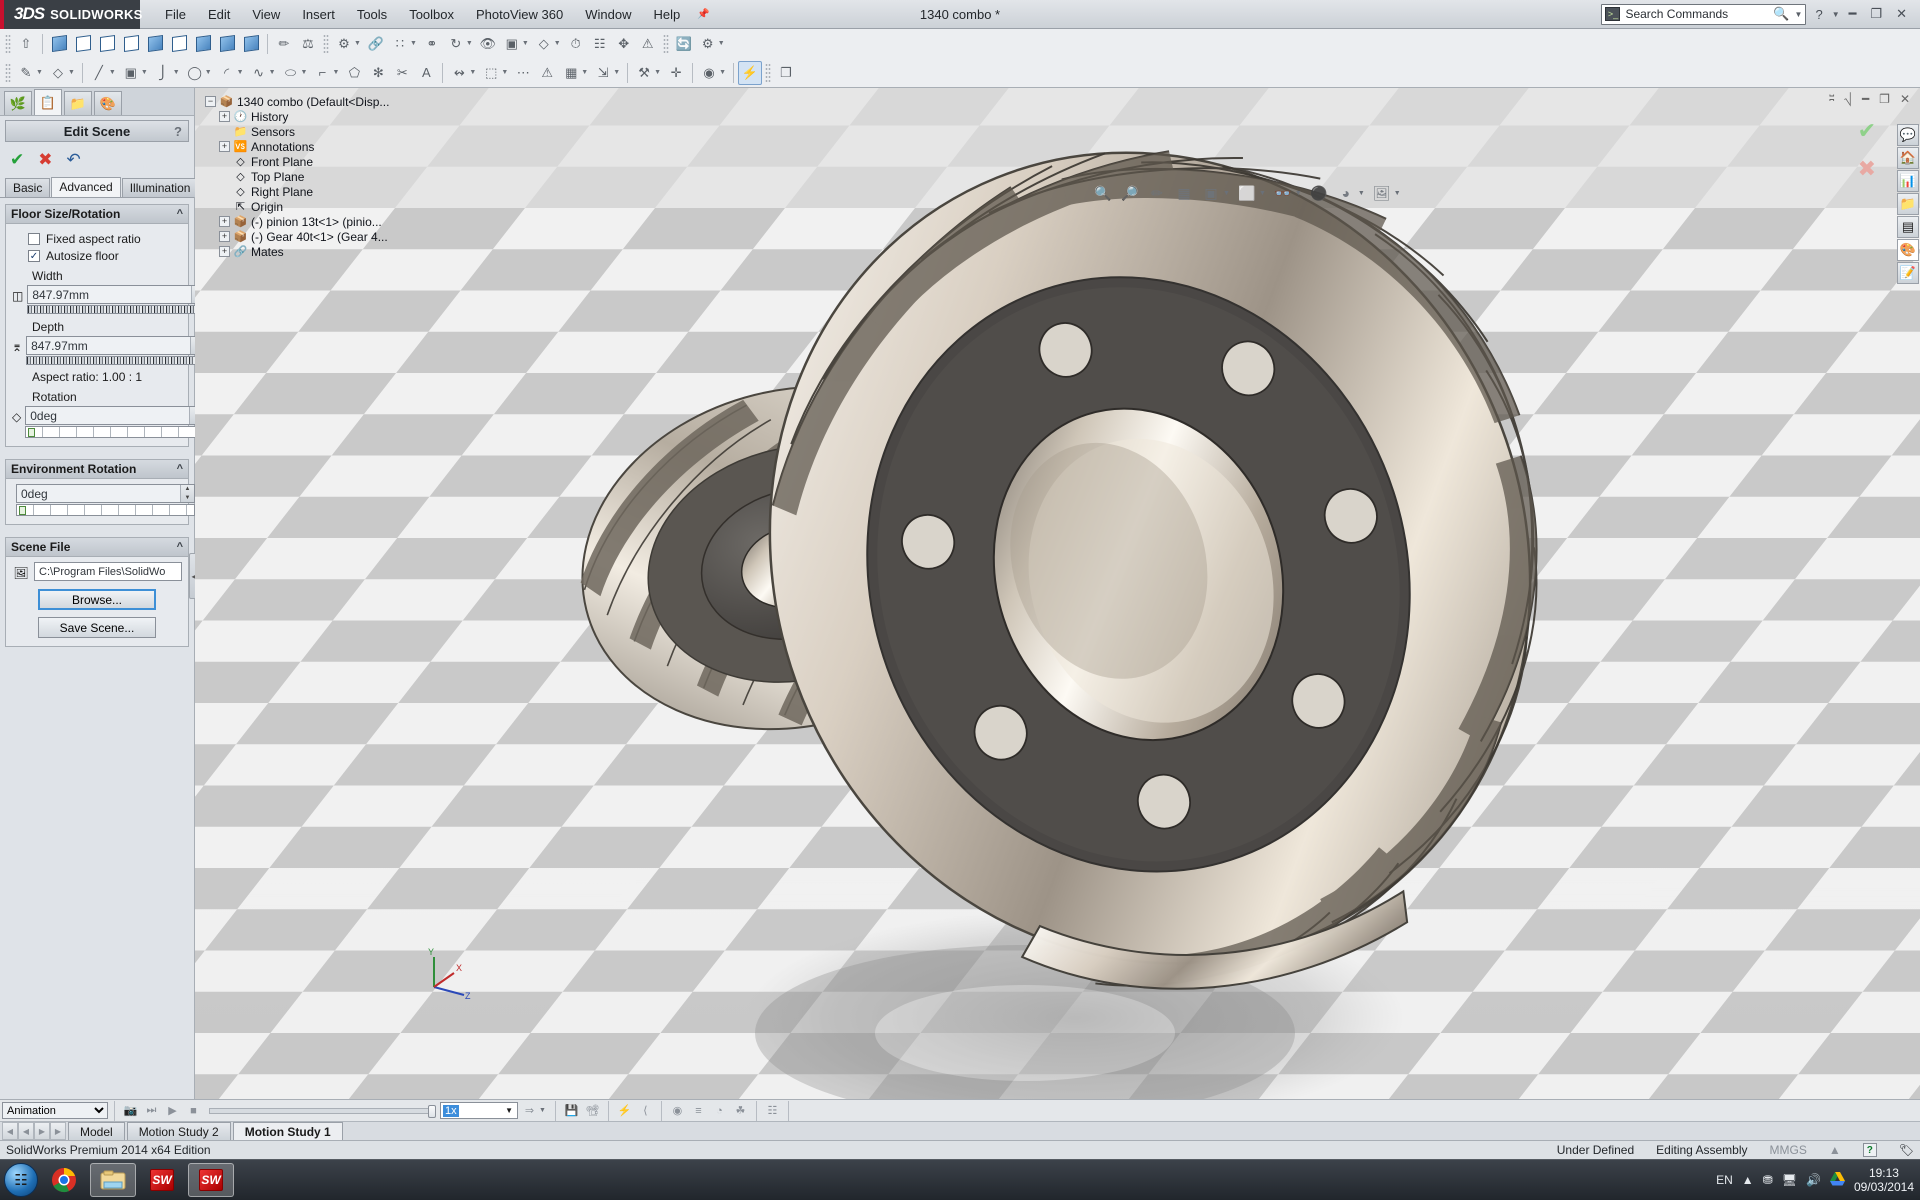  I want to click on rebuild-icon: 🔄, so click(684, 44).